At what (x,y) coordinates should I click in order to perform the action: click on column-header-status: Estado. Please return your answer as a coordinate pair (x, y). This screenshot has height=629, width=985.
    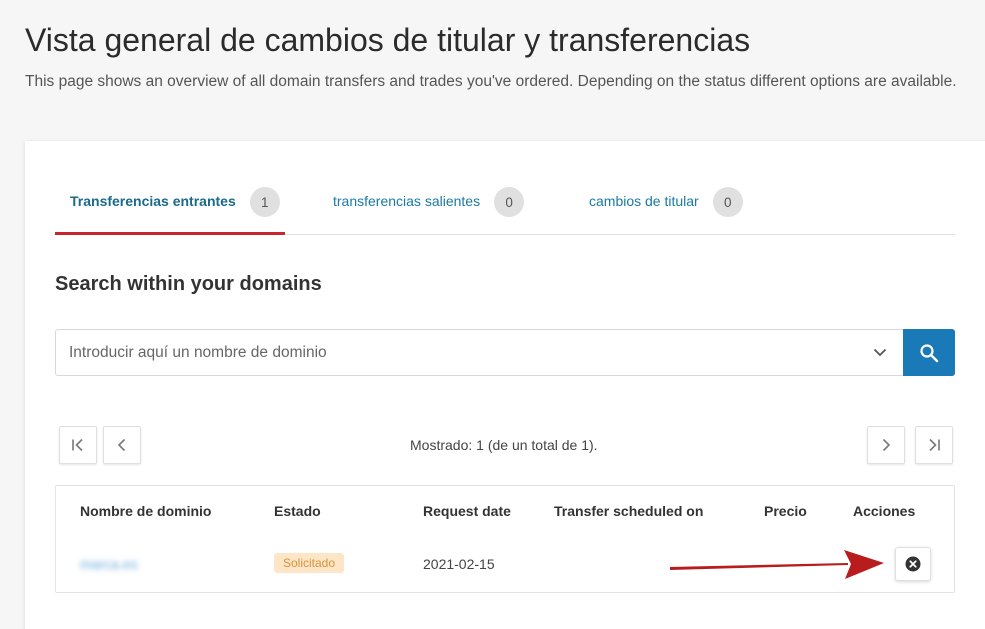
    Looking at the image, I should click on (297, 511).